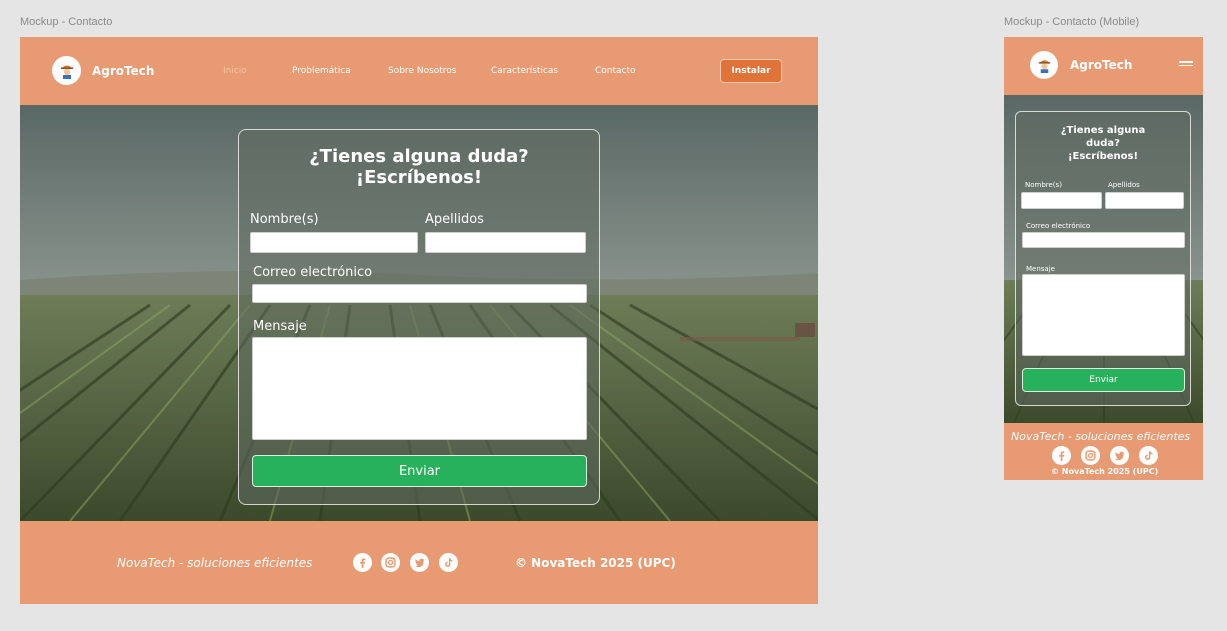 The image size is (1227, 631). Describe the element at coordinates (1105, 471) in the screenshot. I see `mobile-footer-copyright: © NovaTech 2025 (UPC)` at that location.